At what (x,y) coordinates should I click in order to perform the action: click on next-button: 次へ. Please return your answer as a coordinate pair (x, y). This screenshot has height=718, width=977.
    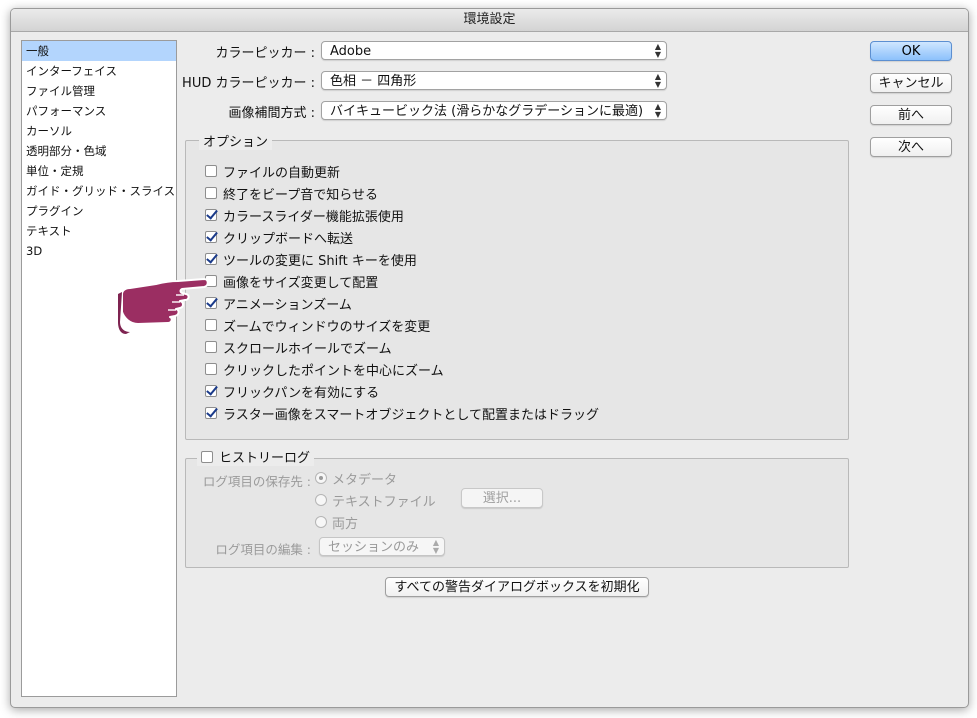
    Looking at the image, I should click on (911, 147).